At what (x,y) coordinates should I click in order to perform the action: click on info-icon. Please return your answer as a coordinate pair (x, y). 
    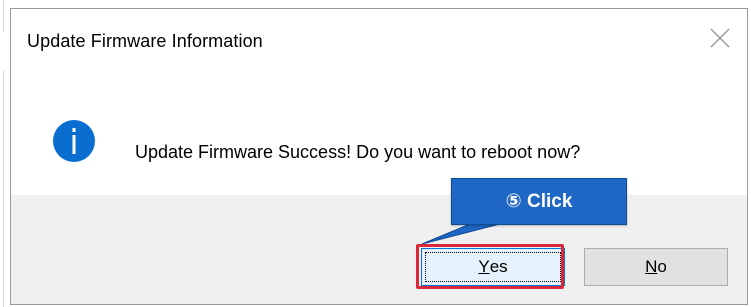
    Looking at the image, I should click on (74, 141).